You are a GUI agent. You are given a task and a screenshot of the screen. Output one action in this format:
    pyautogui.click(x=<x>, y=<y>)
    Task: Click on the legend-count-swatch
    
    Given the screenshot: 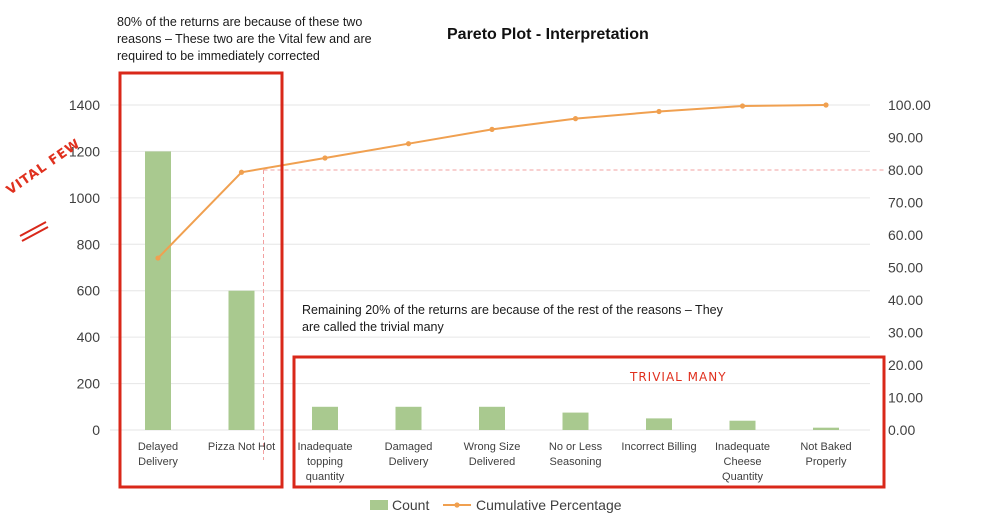 What is the action you would take?
    pyautogui.click(x=379, y=505)
    